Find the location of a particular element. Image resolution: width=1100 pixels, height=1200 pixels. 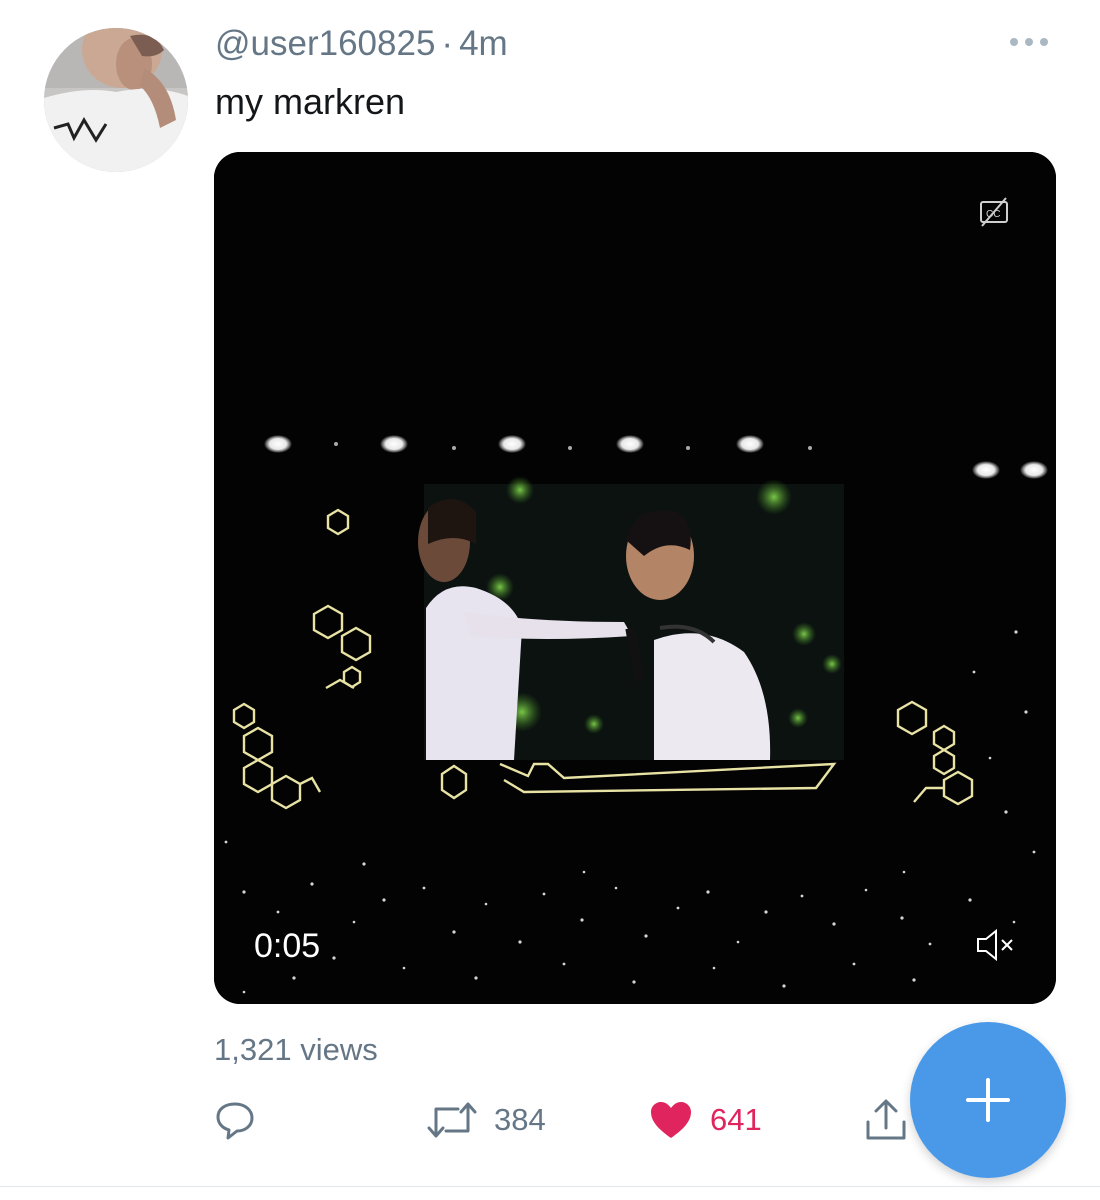

like-button: 641 is located at coordinates (705, 1120).